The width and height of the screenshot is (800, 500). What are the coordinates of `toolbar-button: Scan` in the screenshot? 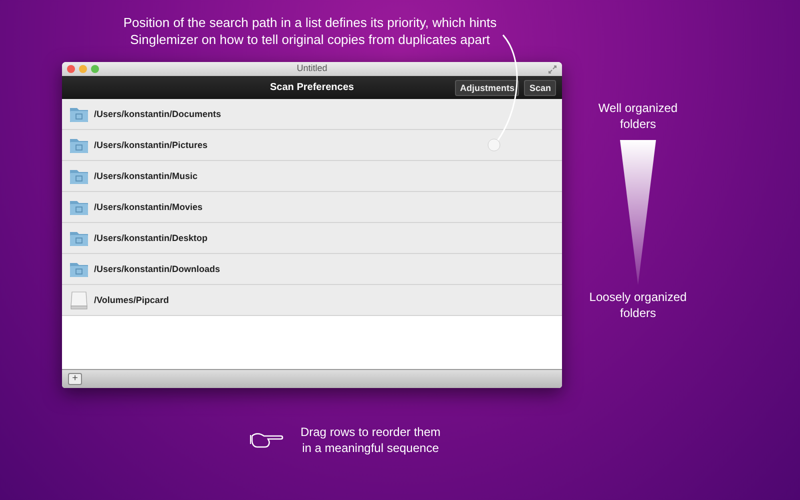 It's located at (540, 88).